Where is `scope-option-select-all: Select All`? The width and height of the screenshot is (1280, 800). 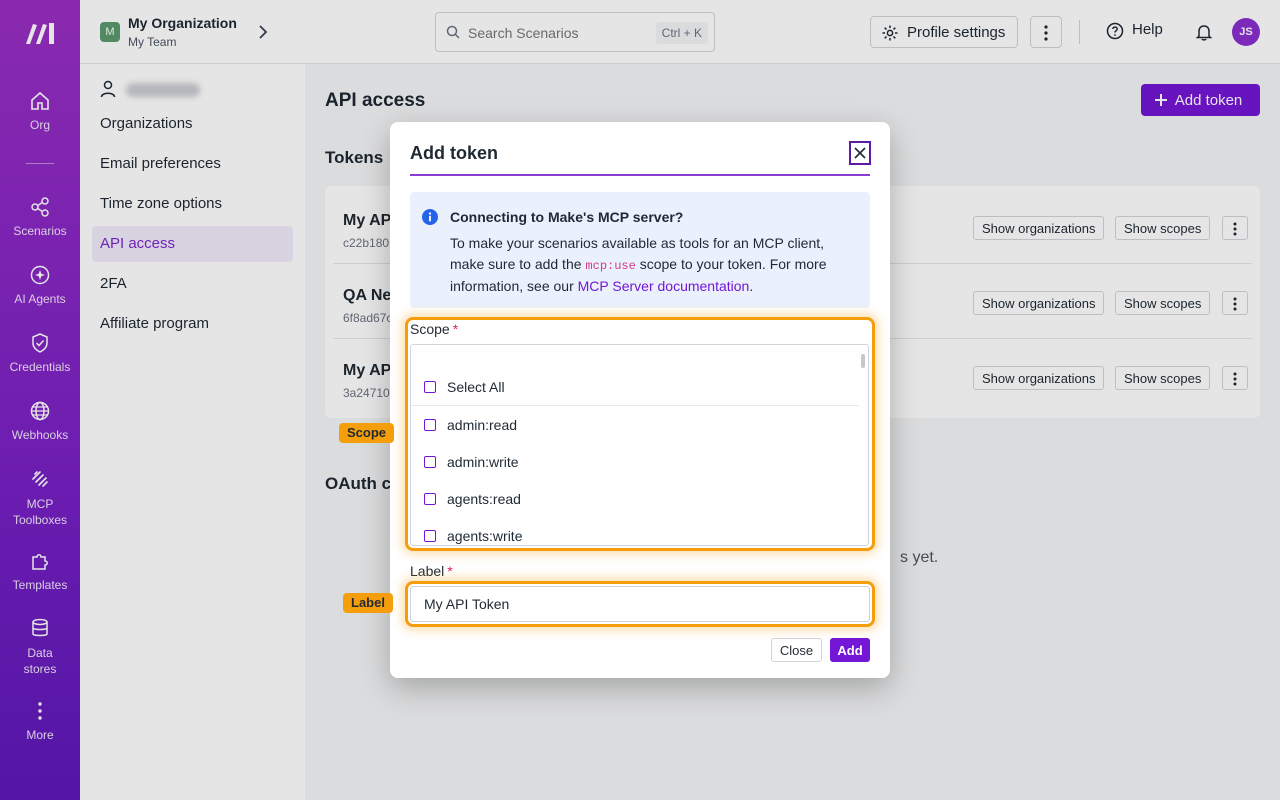 scope-option-select-all: Select All is located at coordinates (635, 387).